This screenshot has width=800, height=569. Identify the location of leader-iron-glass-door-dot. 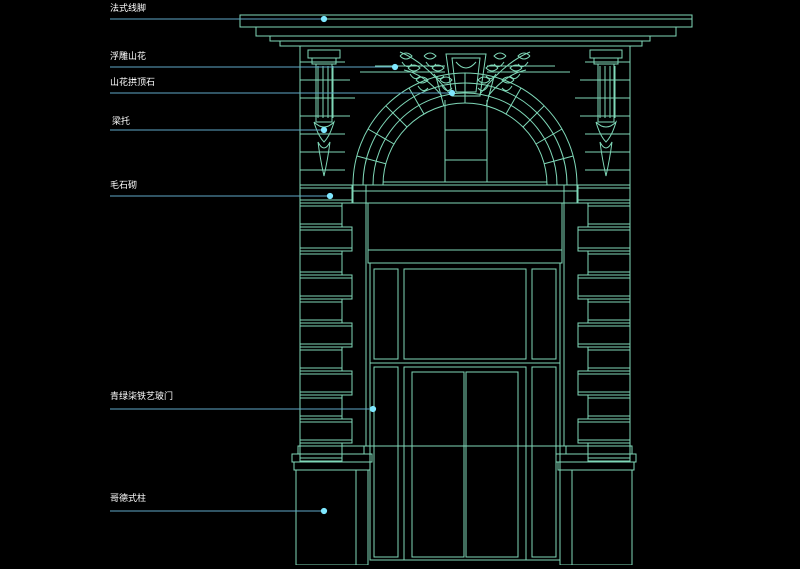
(373, 409).